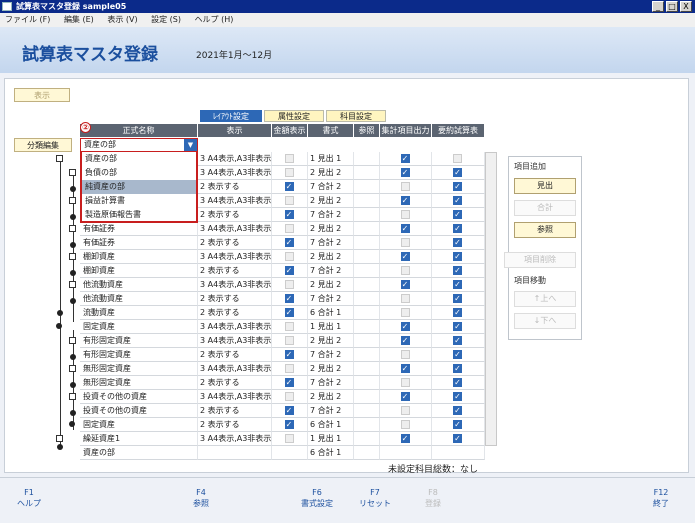 The image size is (695, 523). I want to click on fkey-f12: F12 終了, so click(661, 500).